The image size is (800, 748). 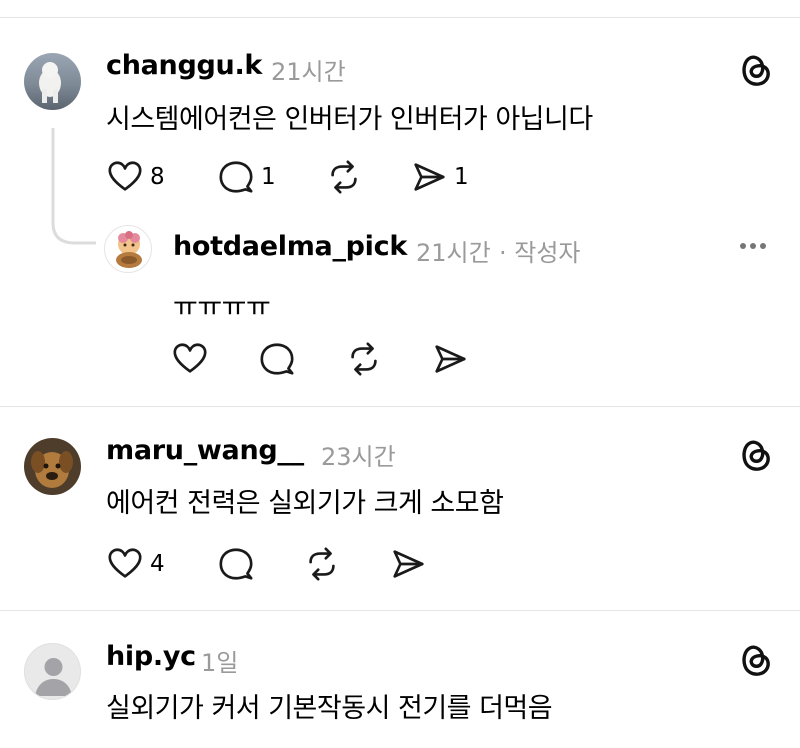 What do you see at coordinates (400, 17) in the screenshot?
I see `top-divider` at bounding box center [400, 17].